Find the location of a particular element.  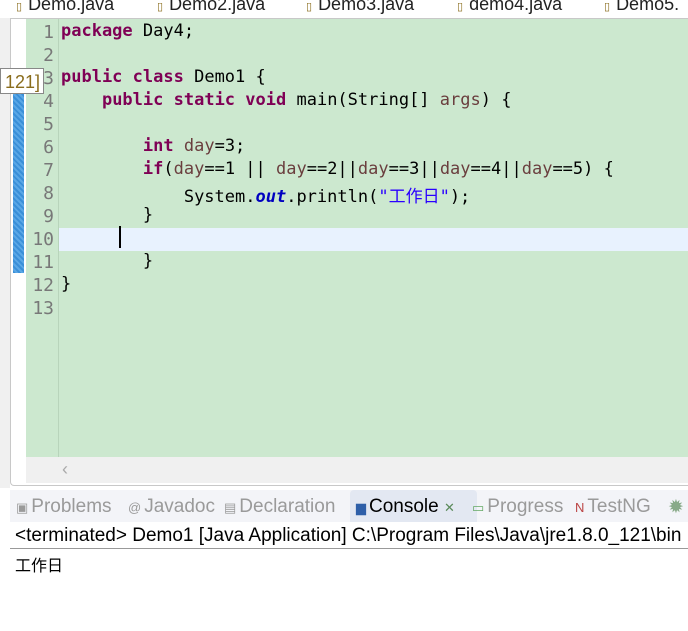

tab-testng: N TestNG is located at coordinates (613, 507).